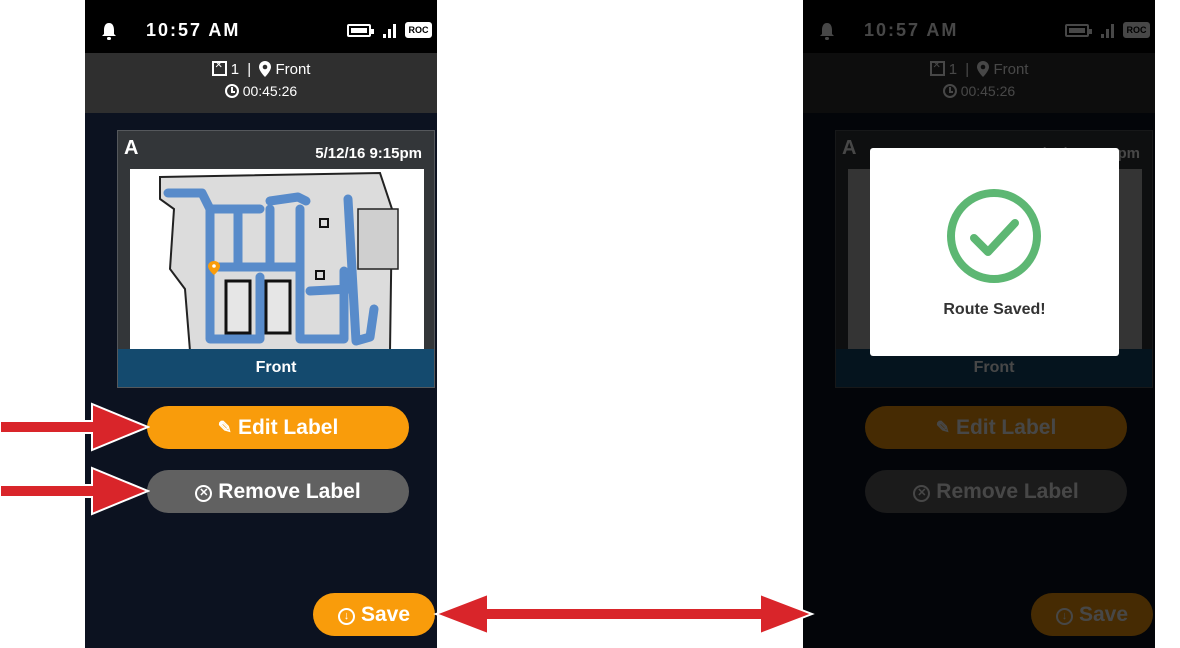 This screenshot has width=1180, height=648. What do you see at coordinates (261, 29) in the screenshot?
I see `status-bar: 10:57 AM ROC` at bounding box center [261, 29].